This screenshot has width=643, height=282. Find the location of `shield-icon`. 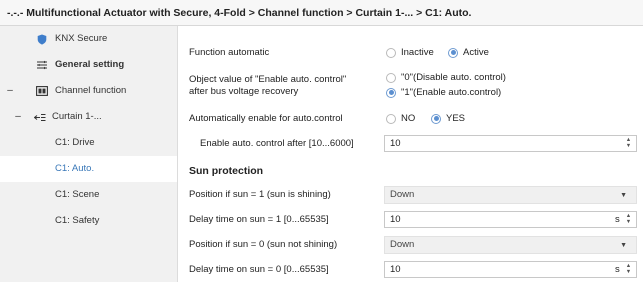

shield-icon is located at coordinates (42, 39).